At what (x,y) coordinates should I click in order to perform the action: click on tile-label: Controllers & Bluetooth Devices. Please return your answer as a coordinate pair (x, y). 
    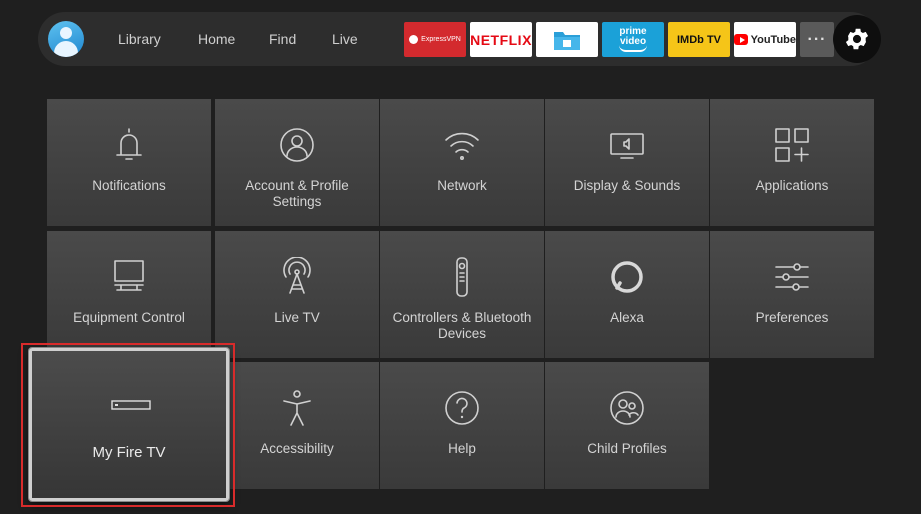
    Looking at the image, I should click on (462, 325).